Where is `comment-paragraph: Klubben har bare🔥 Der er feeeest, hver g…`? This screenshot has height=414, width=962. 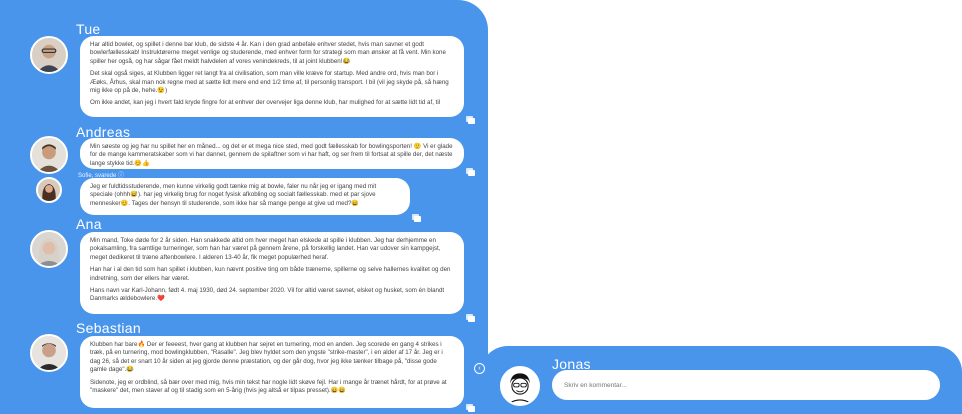 comment-paragraph: Klubben har bare🔥 Der er feeeest, hver g… is located at coordinates (266, 357).